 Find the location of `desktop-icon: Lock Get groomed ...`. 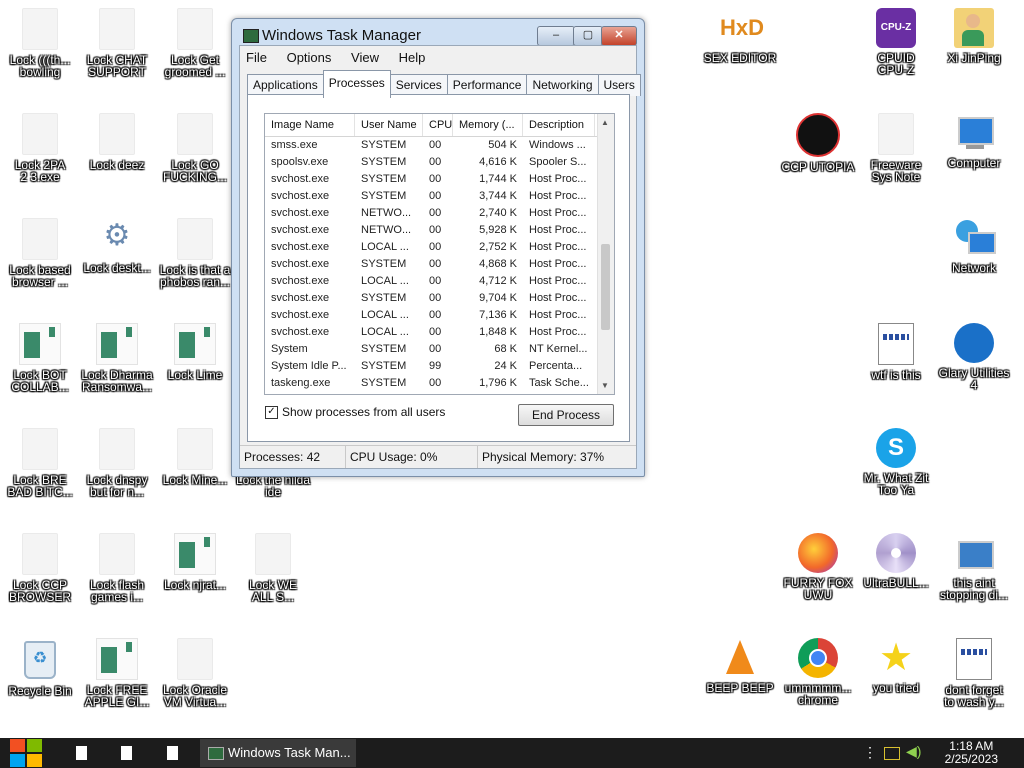

desktop-icon: Lock Get groomed ... is located at coordinates (195, 43).